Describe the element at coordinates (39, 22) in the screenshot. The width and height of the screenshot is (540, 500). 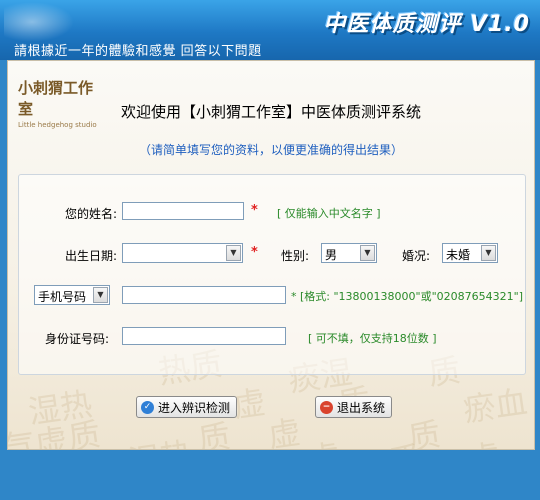
I see `logo-graphic` at that location.